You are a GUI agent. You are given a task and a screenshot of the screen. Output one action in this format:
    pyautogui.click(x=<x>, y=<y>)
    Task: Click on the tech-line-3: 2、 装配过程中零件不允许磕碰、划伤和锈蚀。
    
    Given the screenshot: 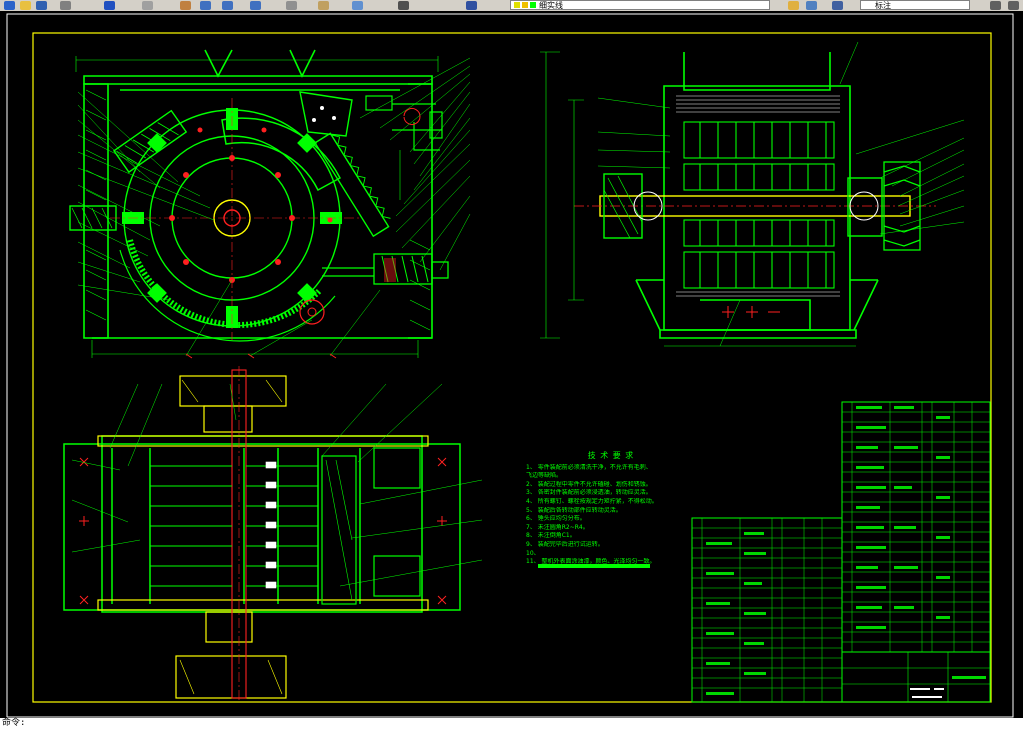 What is the action you would take?
    pyautogui.click(x=589, y=484)
    